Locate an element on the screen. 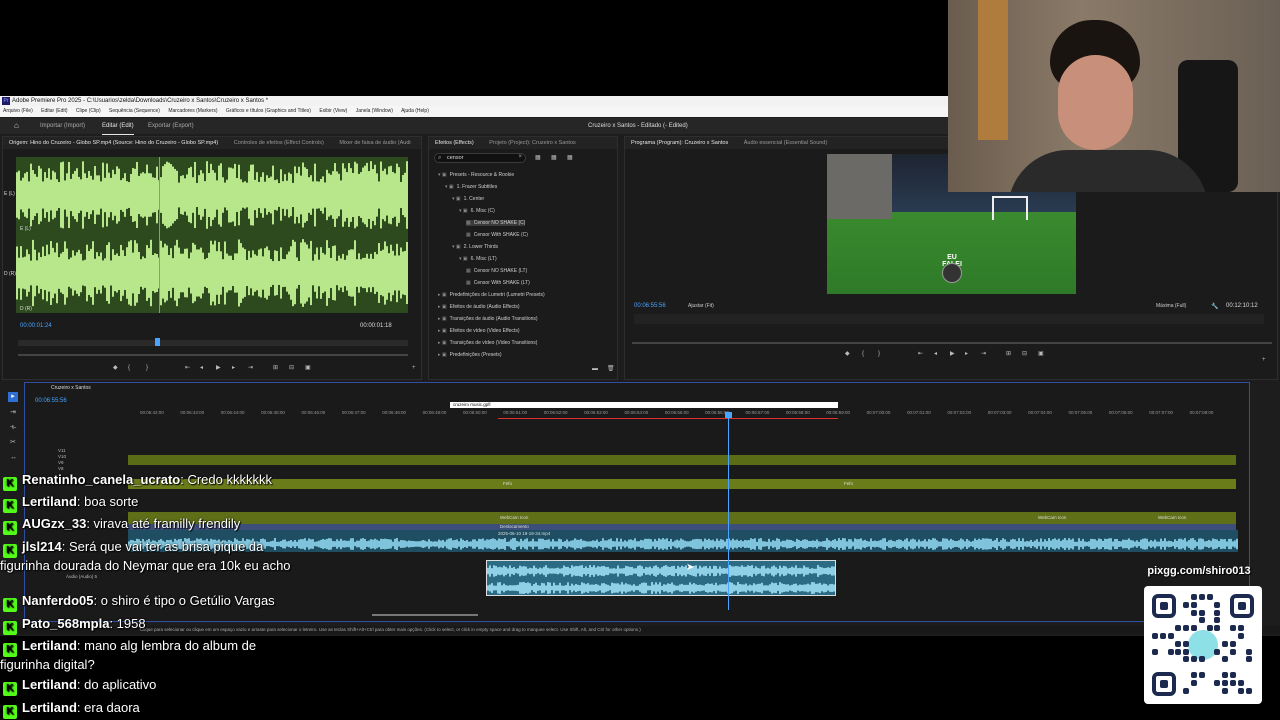  menu-window: Janela (Window) is located at coordinates (374, 111).